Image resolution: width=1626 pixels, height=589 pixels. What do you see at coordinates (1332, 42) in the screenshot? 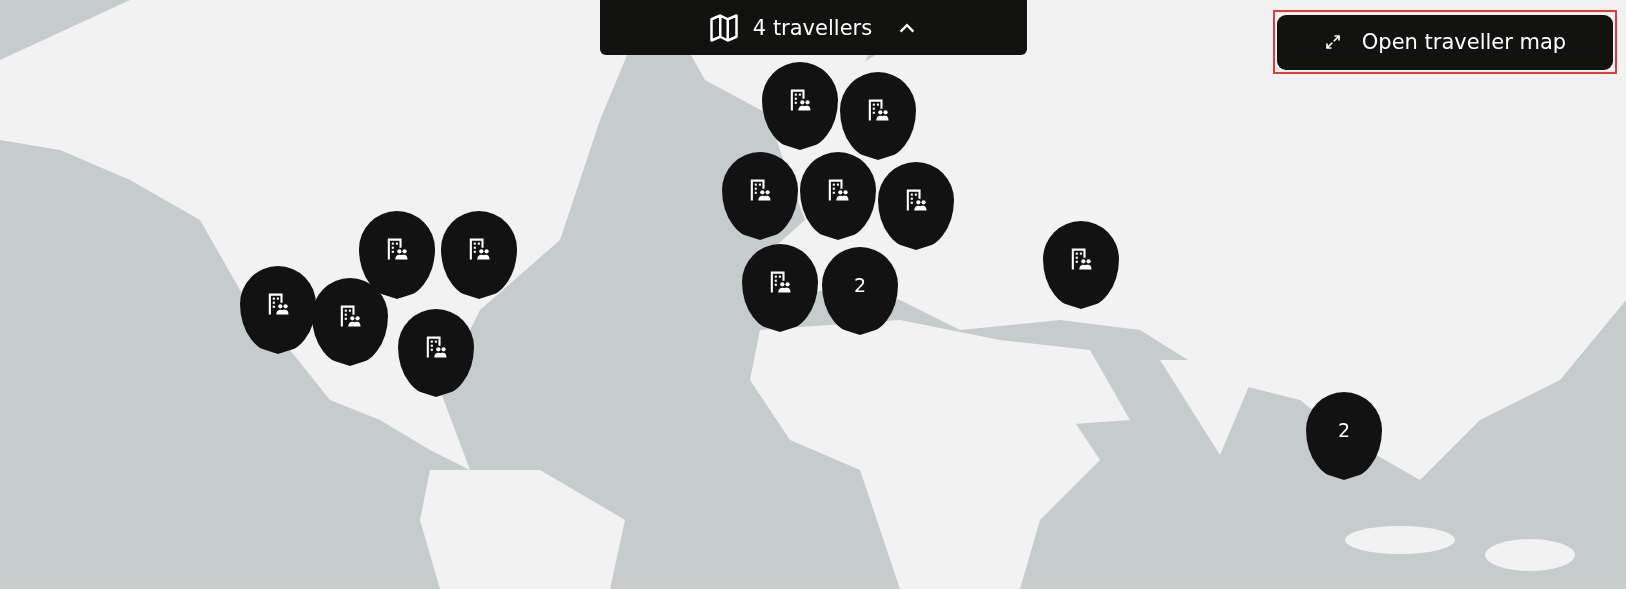
I see `expand-icon` at bounding box center [1332, 42].